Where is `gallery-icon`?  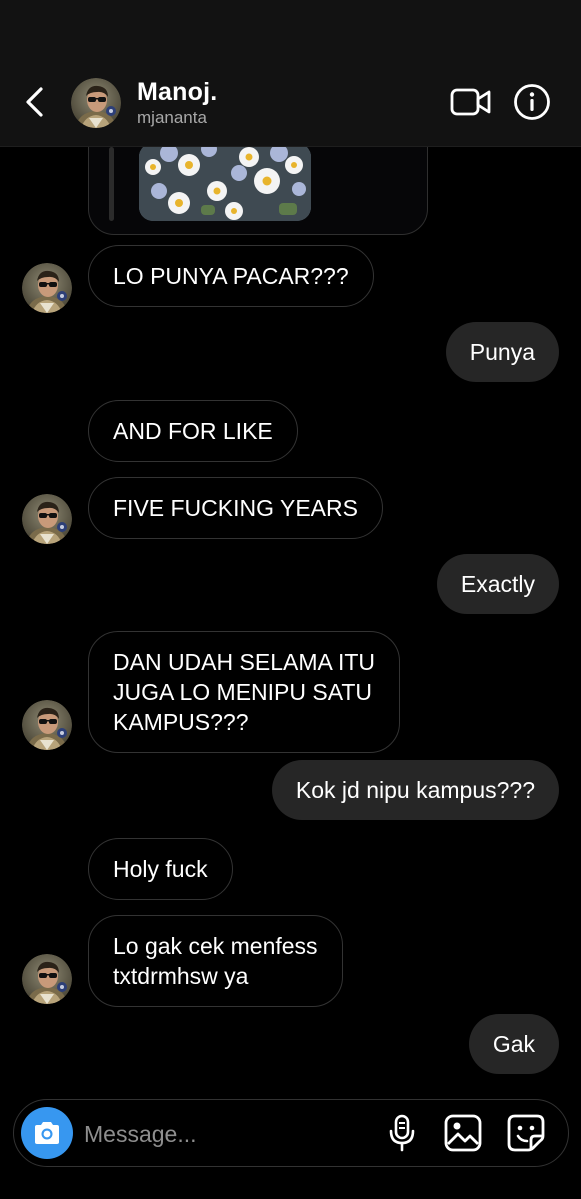
gallery-icon is located at coordinates (463, 1133).